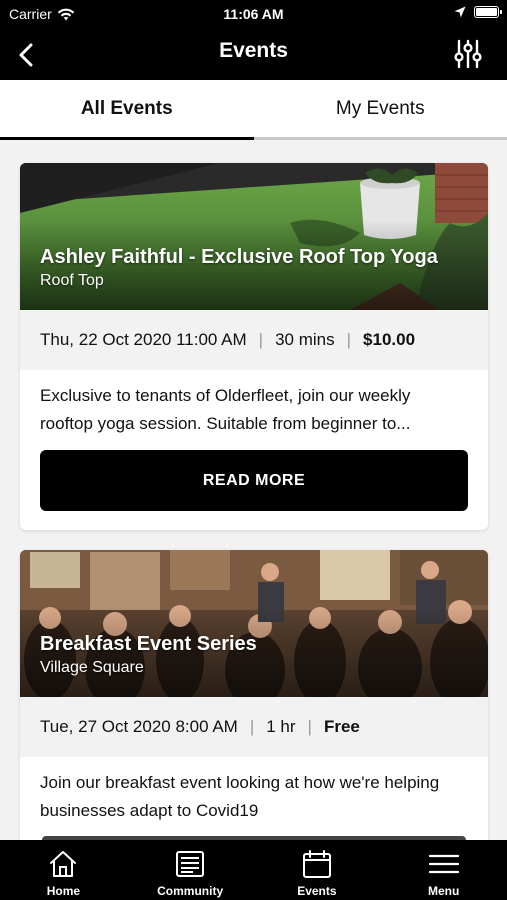 This screenshot has height=900, width=507. Describe the element at coordinates (444, 864) in the screenshot. I see `menu-icon` at that location.